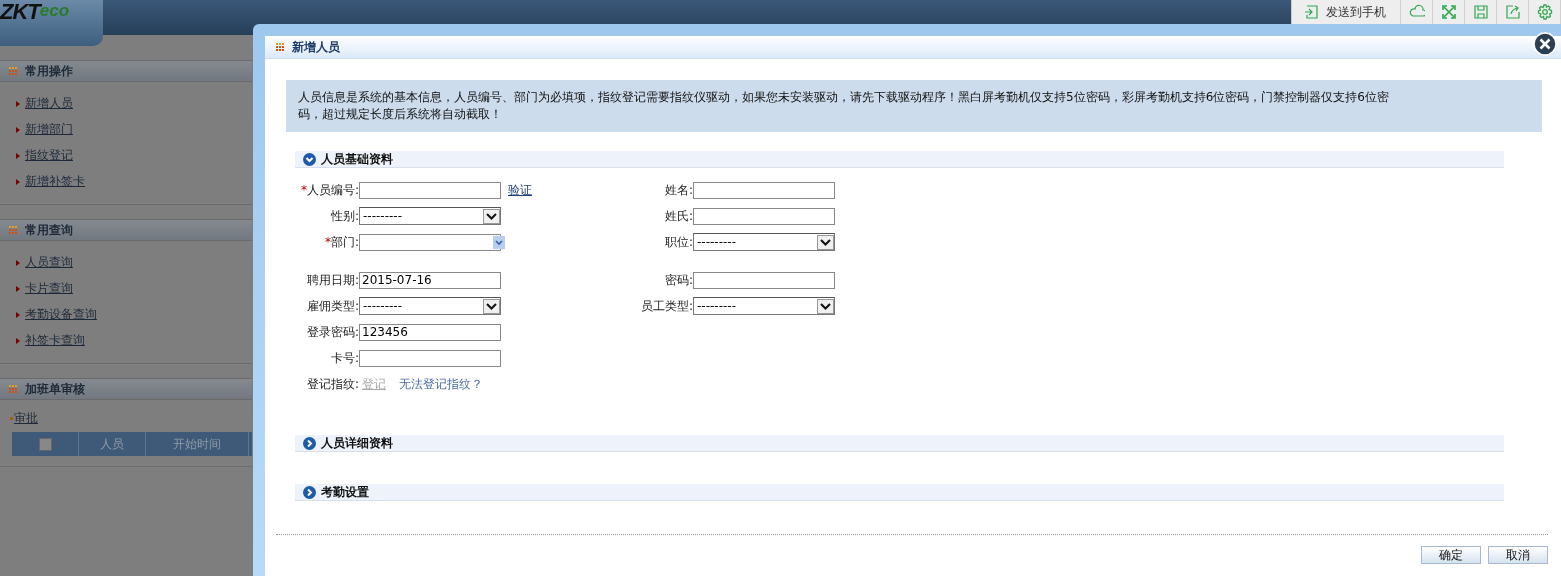  What do you see at coordinates (332, 332) in the screenshot?
I see `field-label: 登录密码:` at bounding box center [332, 332].